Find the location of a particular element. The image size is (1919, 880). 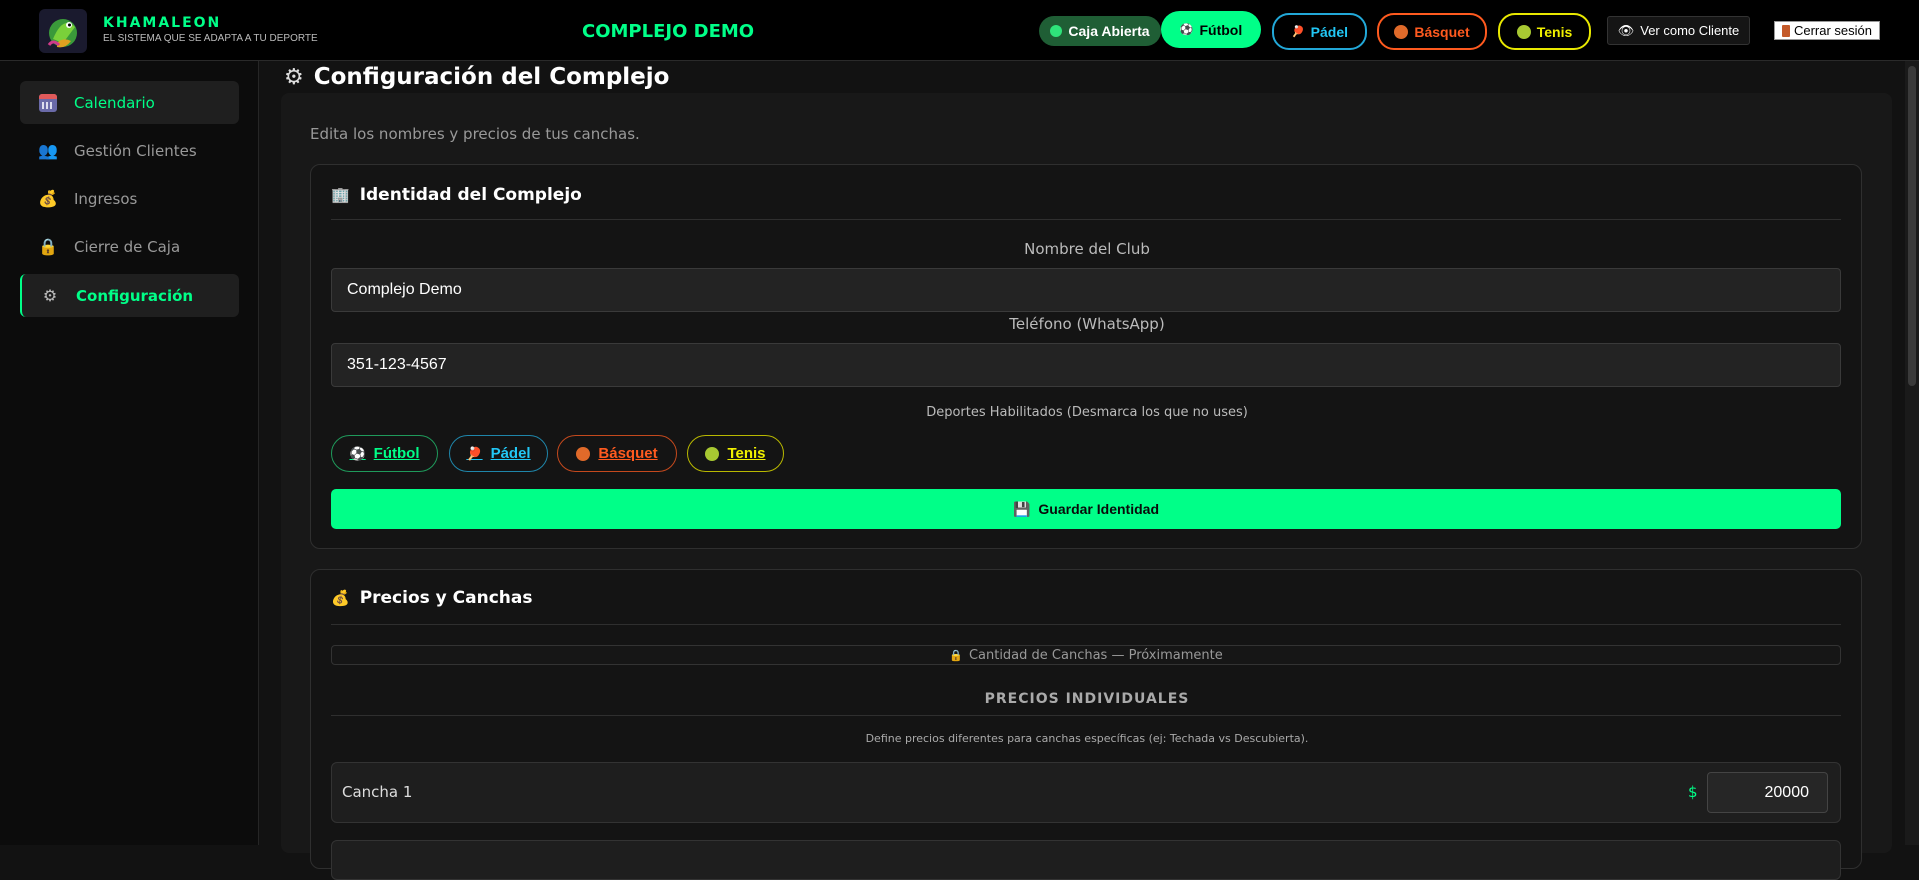

sidebar-item-clientes: 👥 Gestión Clientes is located at coordinates (129, 150).